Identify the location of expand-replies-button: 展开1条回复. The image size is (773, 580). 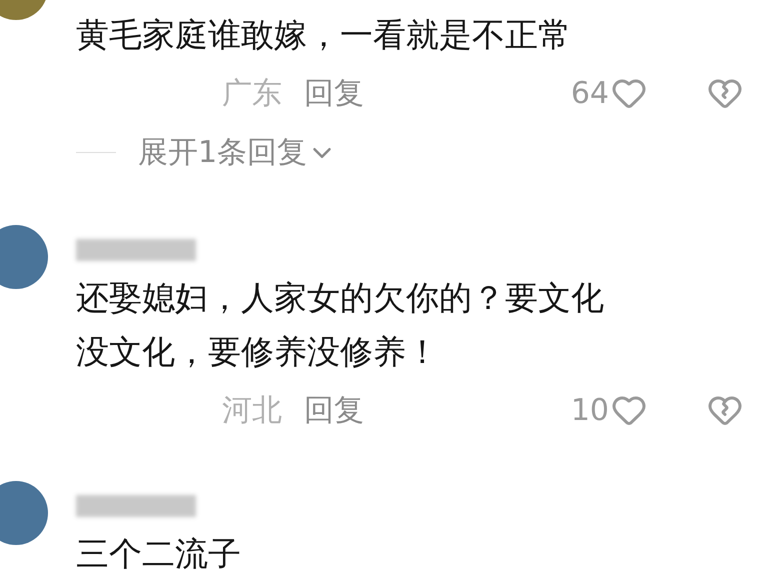
(238, 152).